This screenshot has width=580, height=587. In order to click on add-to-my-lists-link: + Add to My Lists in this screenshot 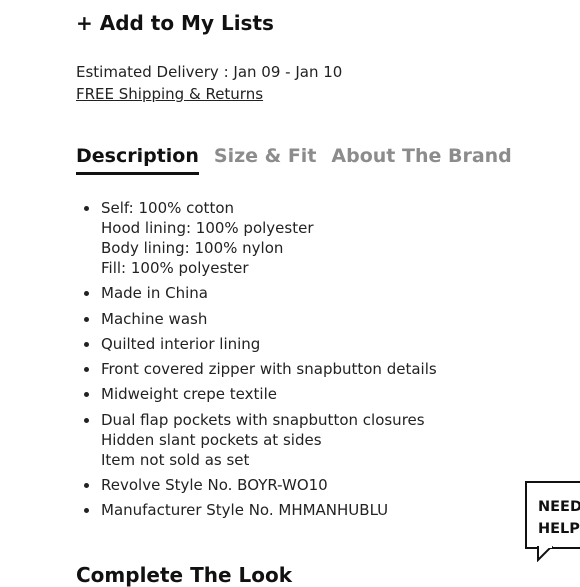, I will do `click(175, 23)`.